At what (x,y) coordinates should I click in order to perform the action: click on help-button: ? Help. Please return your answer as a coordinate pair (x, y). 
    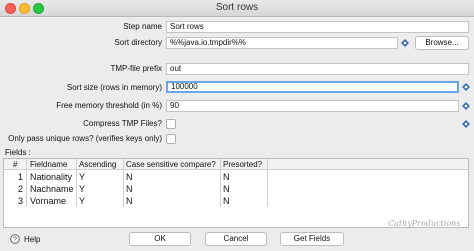
    Looking at the image, I should click on (25, 239).